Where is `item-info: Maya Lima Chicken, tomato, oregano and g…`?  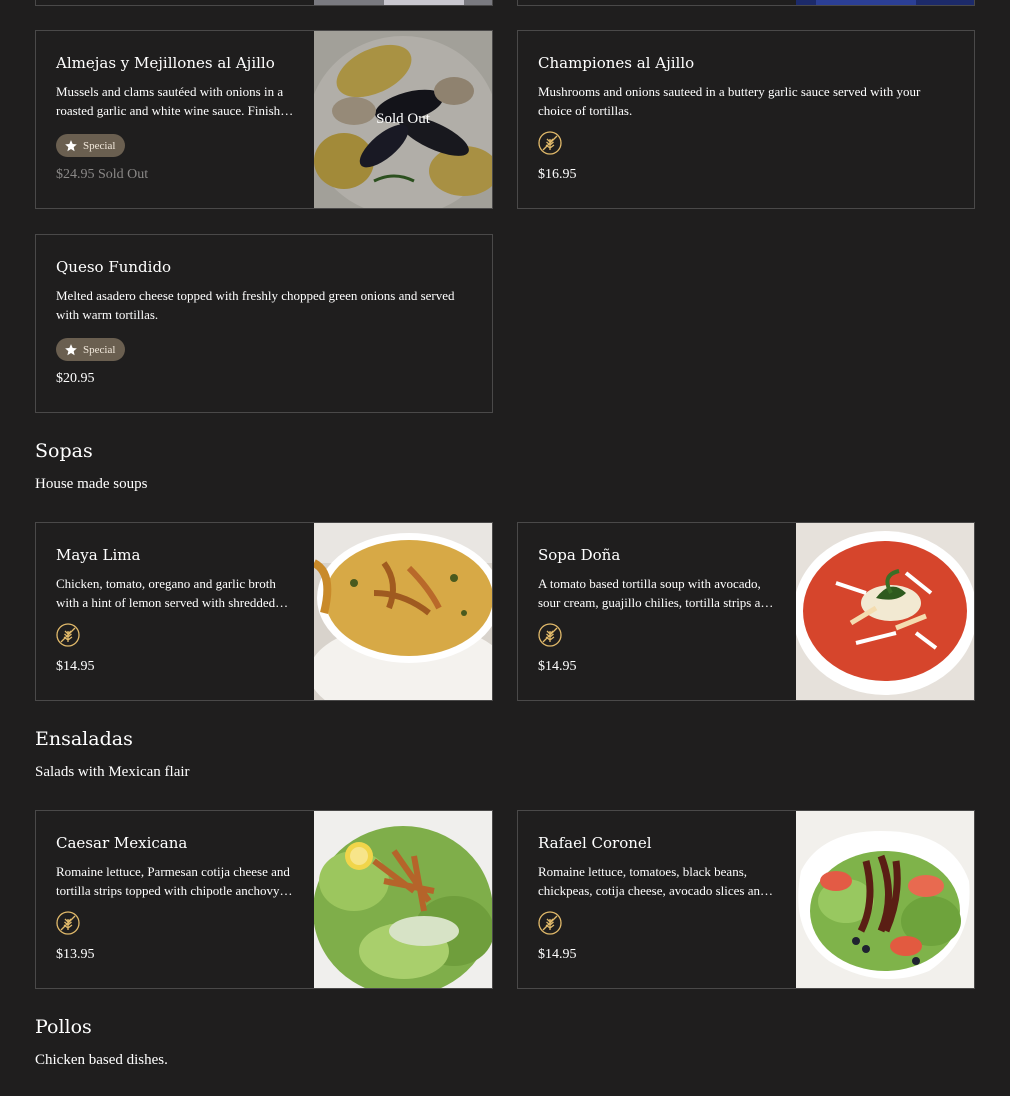 item-info: Maya Lima Chicken, tomato, oregano and g… is located at coordinates (175, 578).